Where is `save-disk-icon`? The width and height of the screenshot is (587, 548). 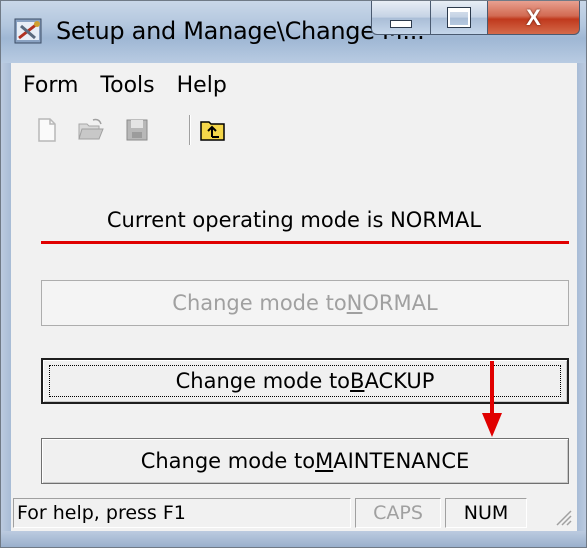 save-disk-icon is located at coordinates (137, 130).